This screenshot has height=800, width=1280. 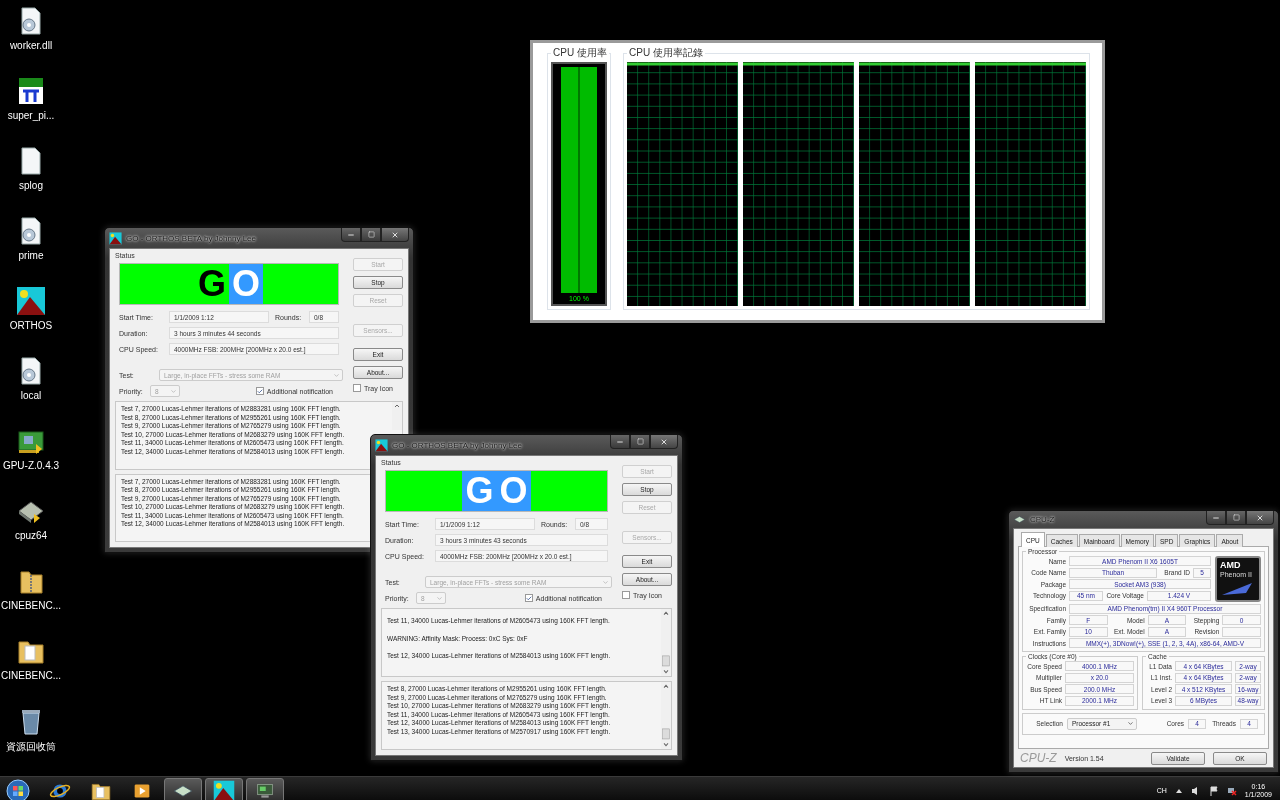 I want to click on empty-field, so click(x=1241, y=631).